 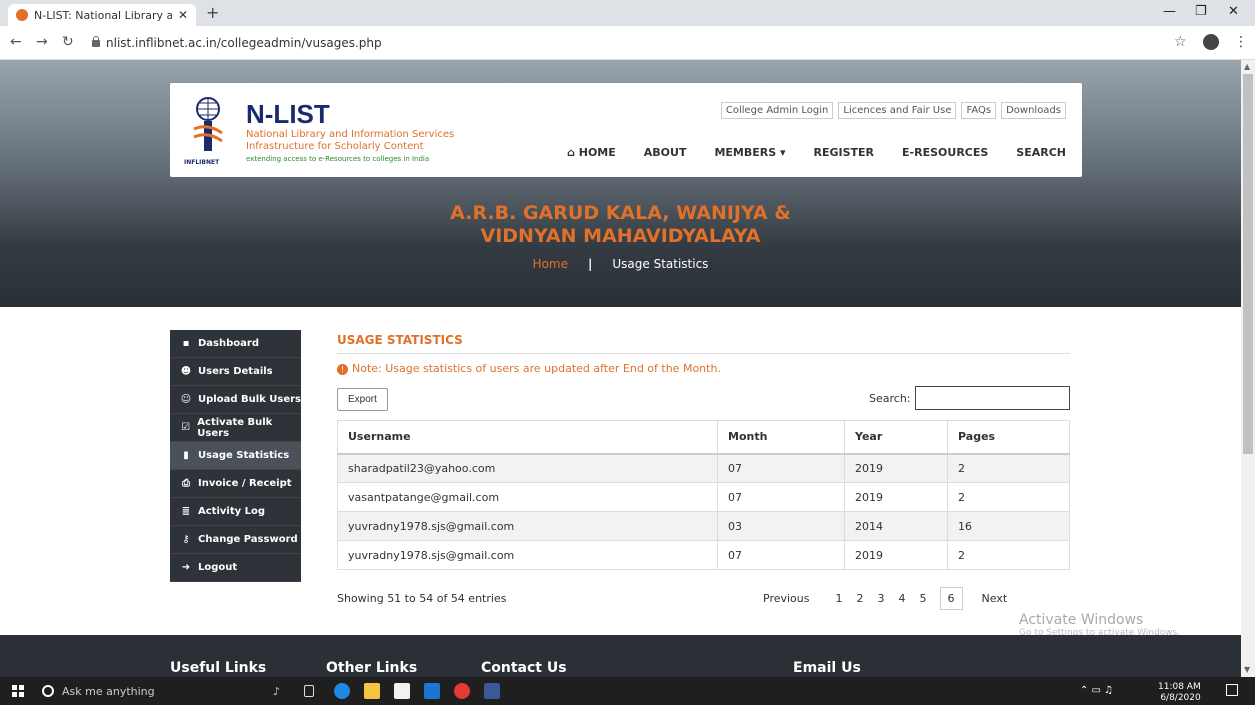 I want to click on pagination-page-4: 4, so click(x=902, y=598).